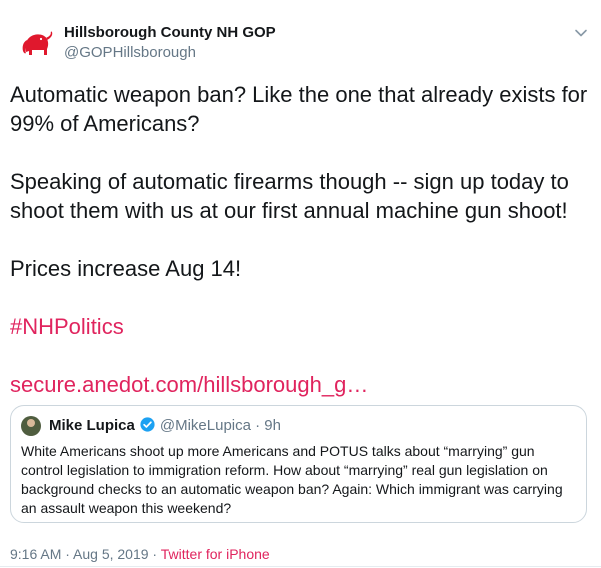  I want to click on quoted-header: Mike Lupica @MikeLupica · 9h, so click(165, 425).